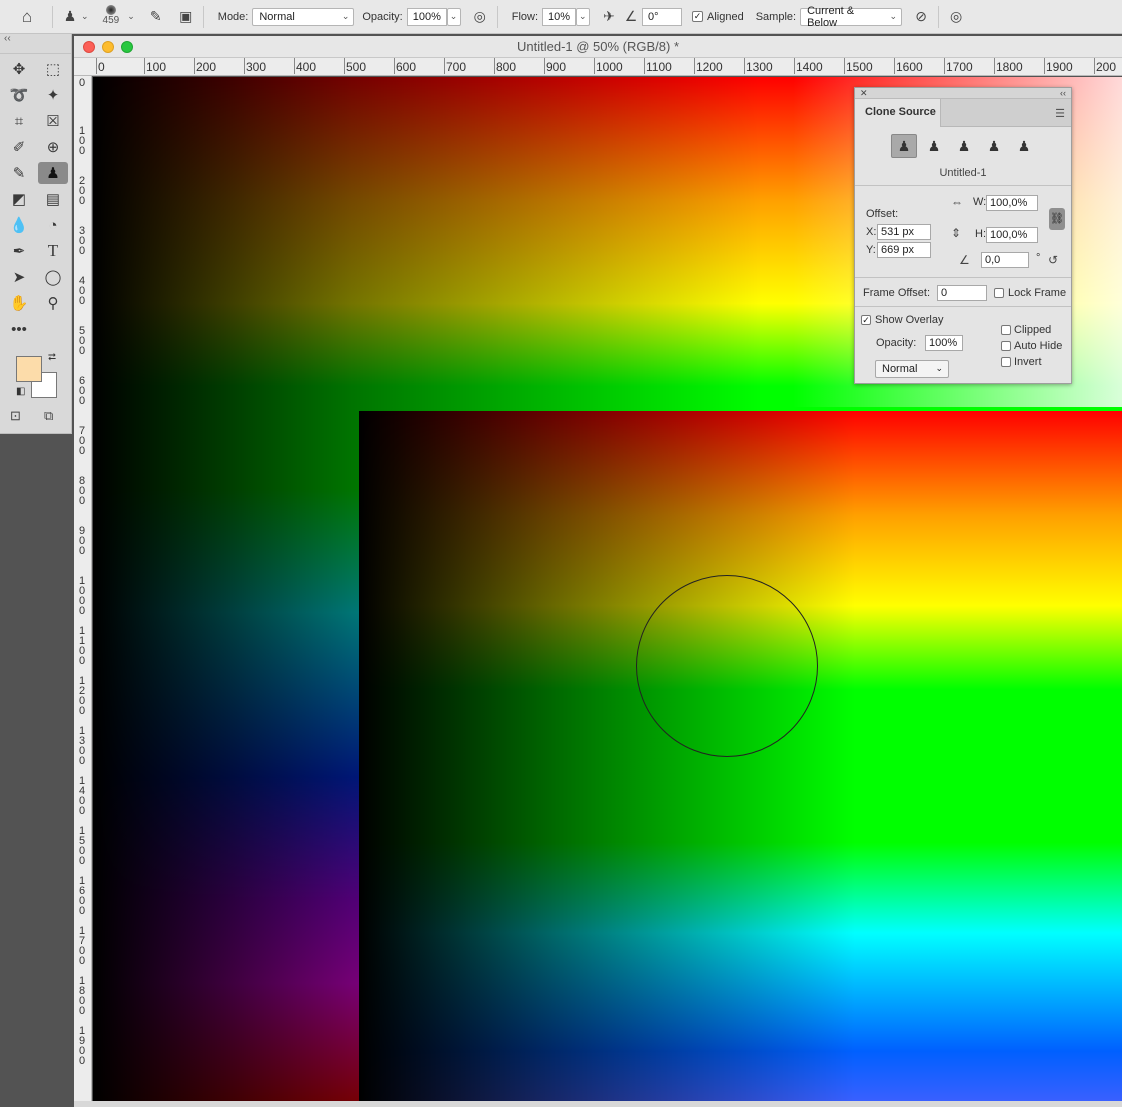 This screenshot has width=1122, height=1107. What do you see at coordinates (53, 147) in the screenshot?
I see `healing-brush-tool-icon: ⊕` at bounding box center [53, 147].